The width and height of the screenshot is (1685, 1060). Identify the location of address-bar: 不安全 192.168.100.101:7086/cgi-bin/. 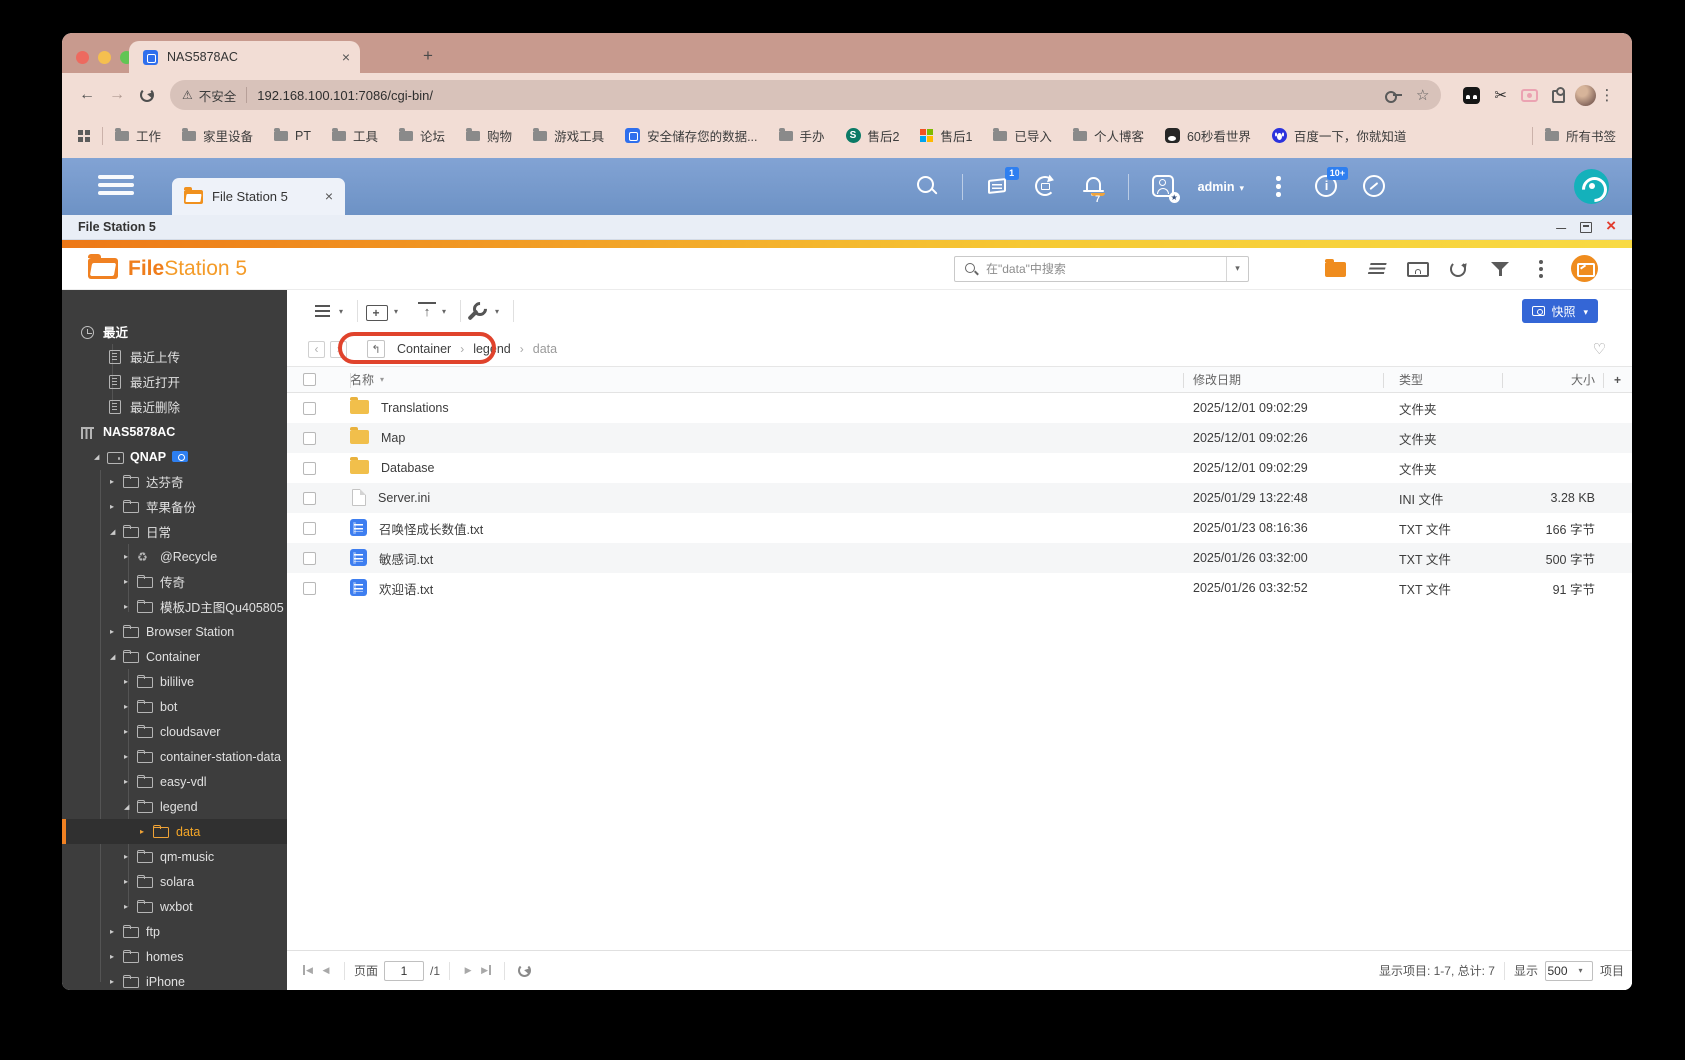
(806, 95).